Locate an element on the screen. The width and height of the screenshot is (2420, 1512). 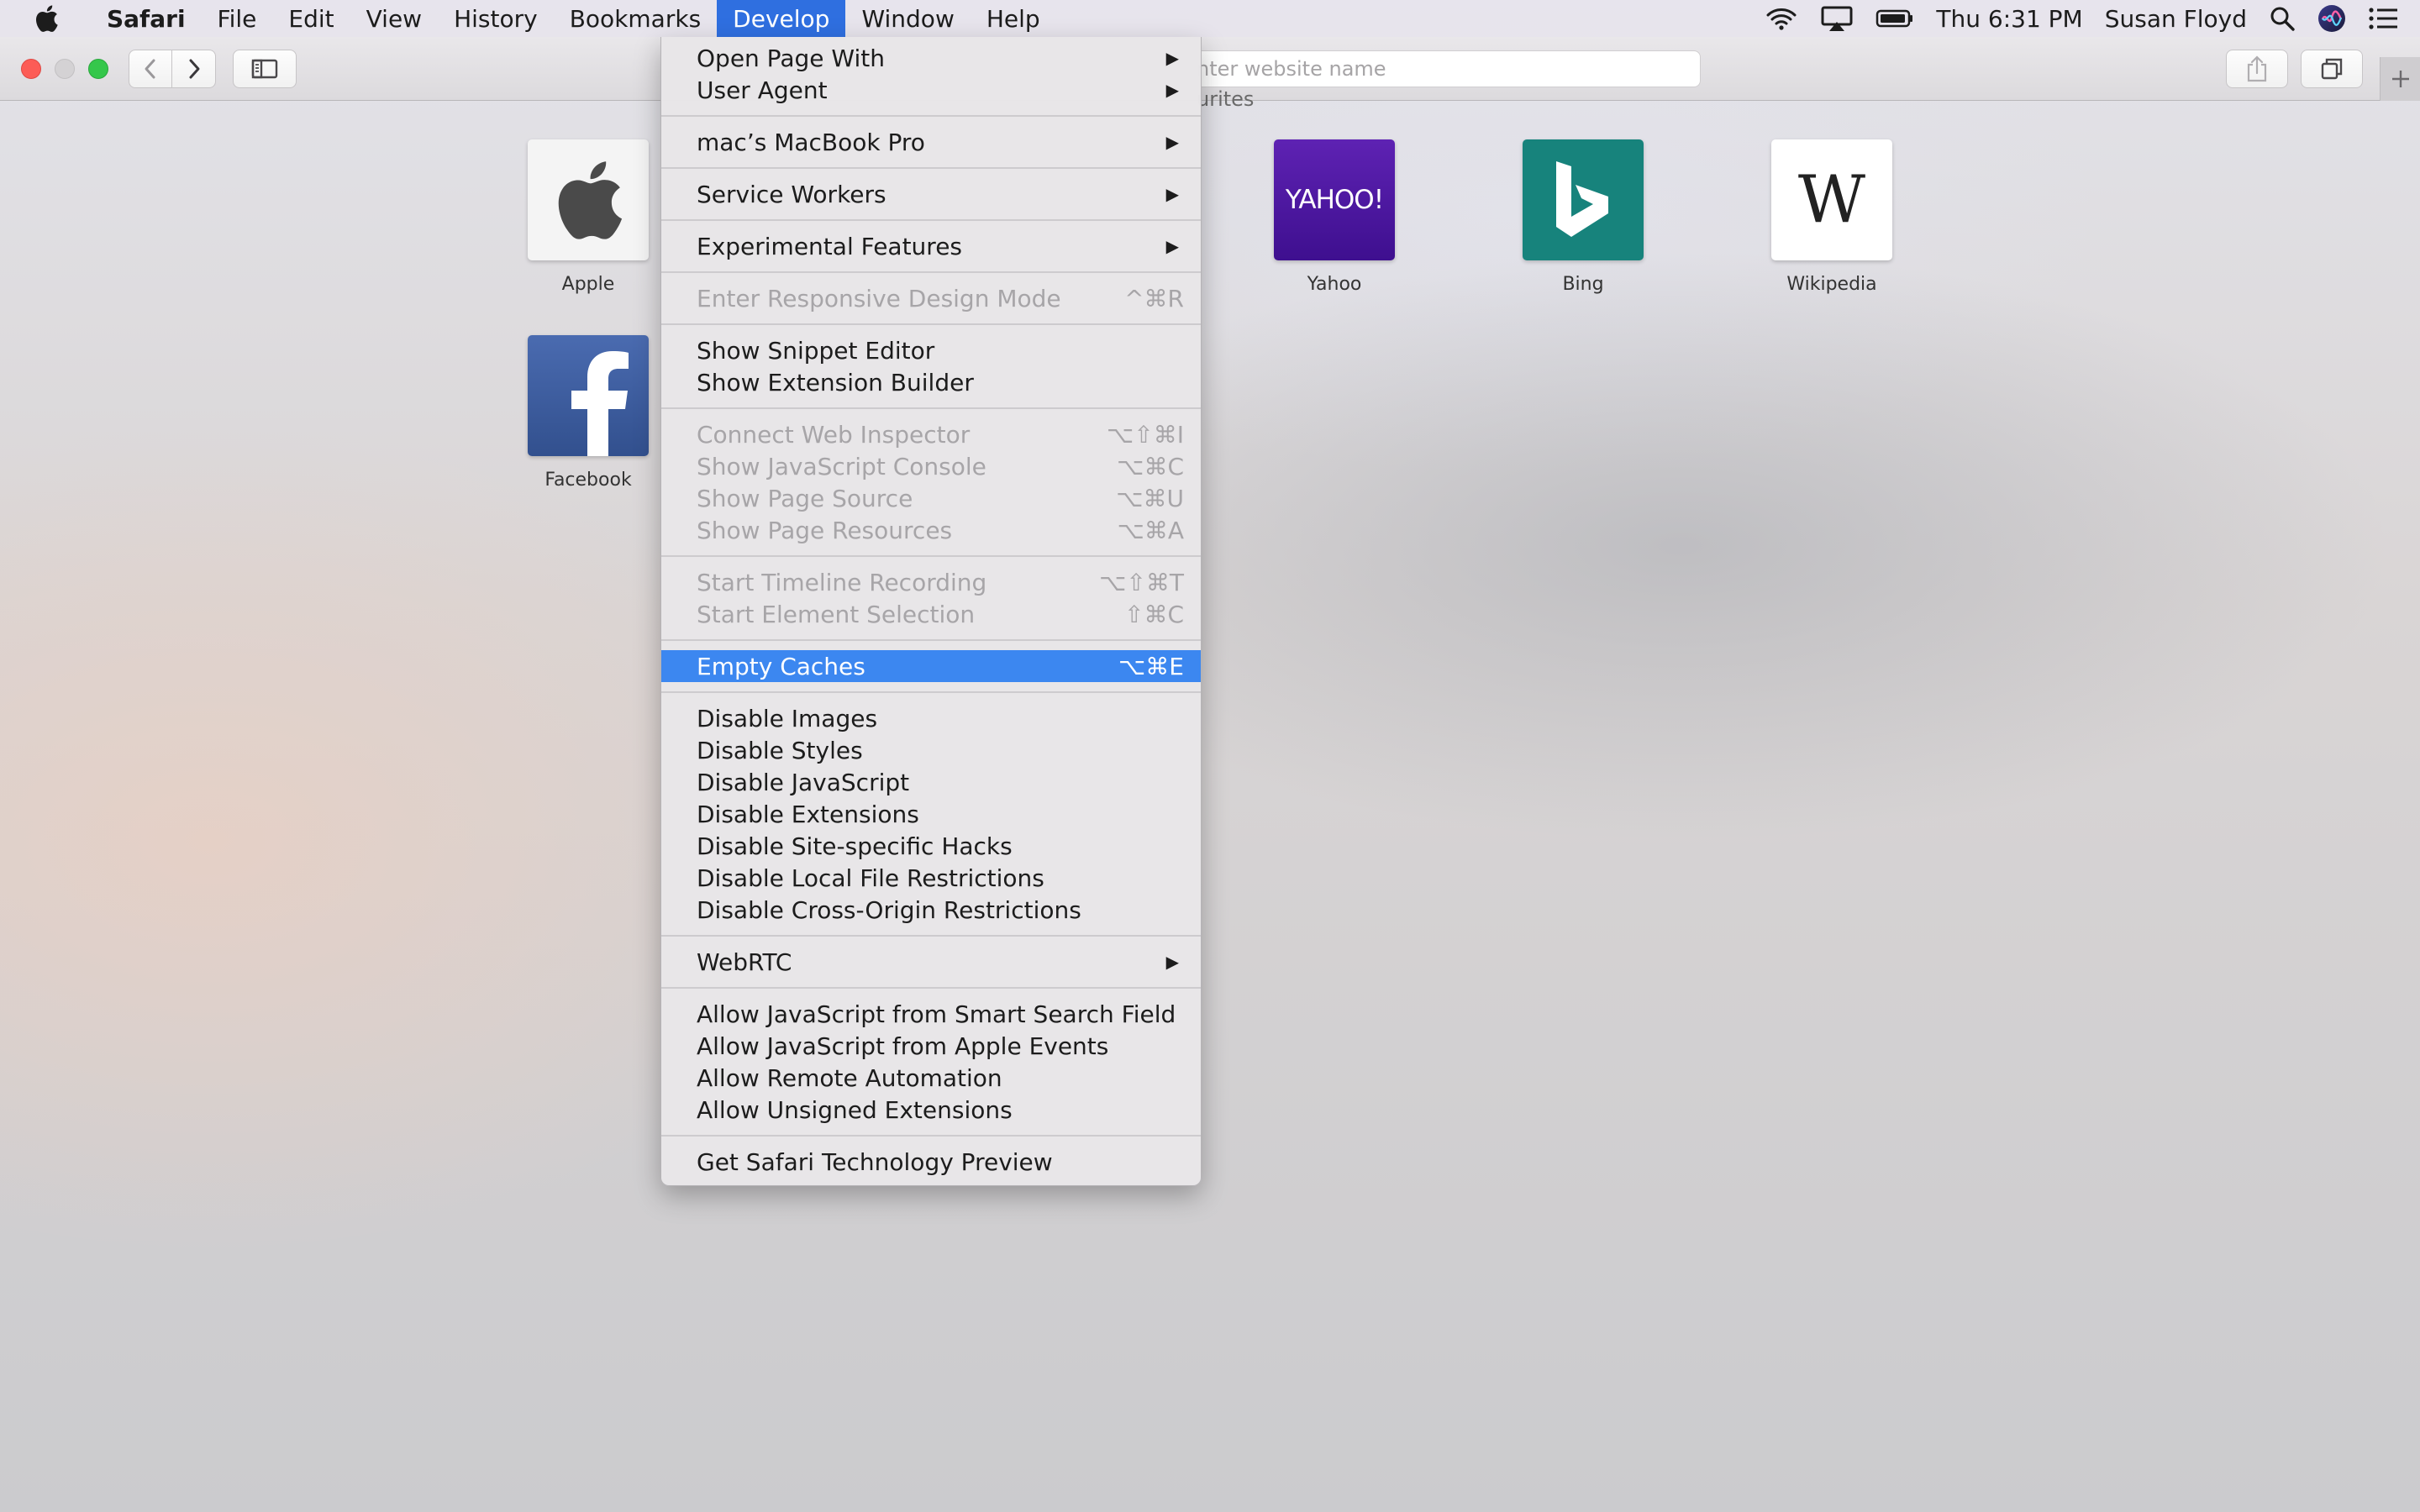
menu-item-shortcut: ⌥⇧⌘T is located at coordinates (1141, 582).